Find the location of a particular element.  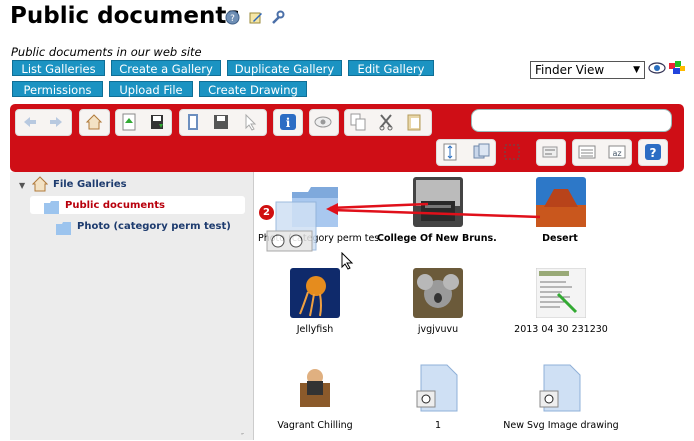

svg-text: i is located at coordinates (288, 123).